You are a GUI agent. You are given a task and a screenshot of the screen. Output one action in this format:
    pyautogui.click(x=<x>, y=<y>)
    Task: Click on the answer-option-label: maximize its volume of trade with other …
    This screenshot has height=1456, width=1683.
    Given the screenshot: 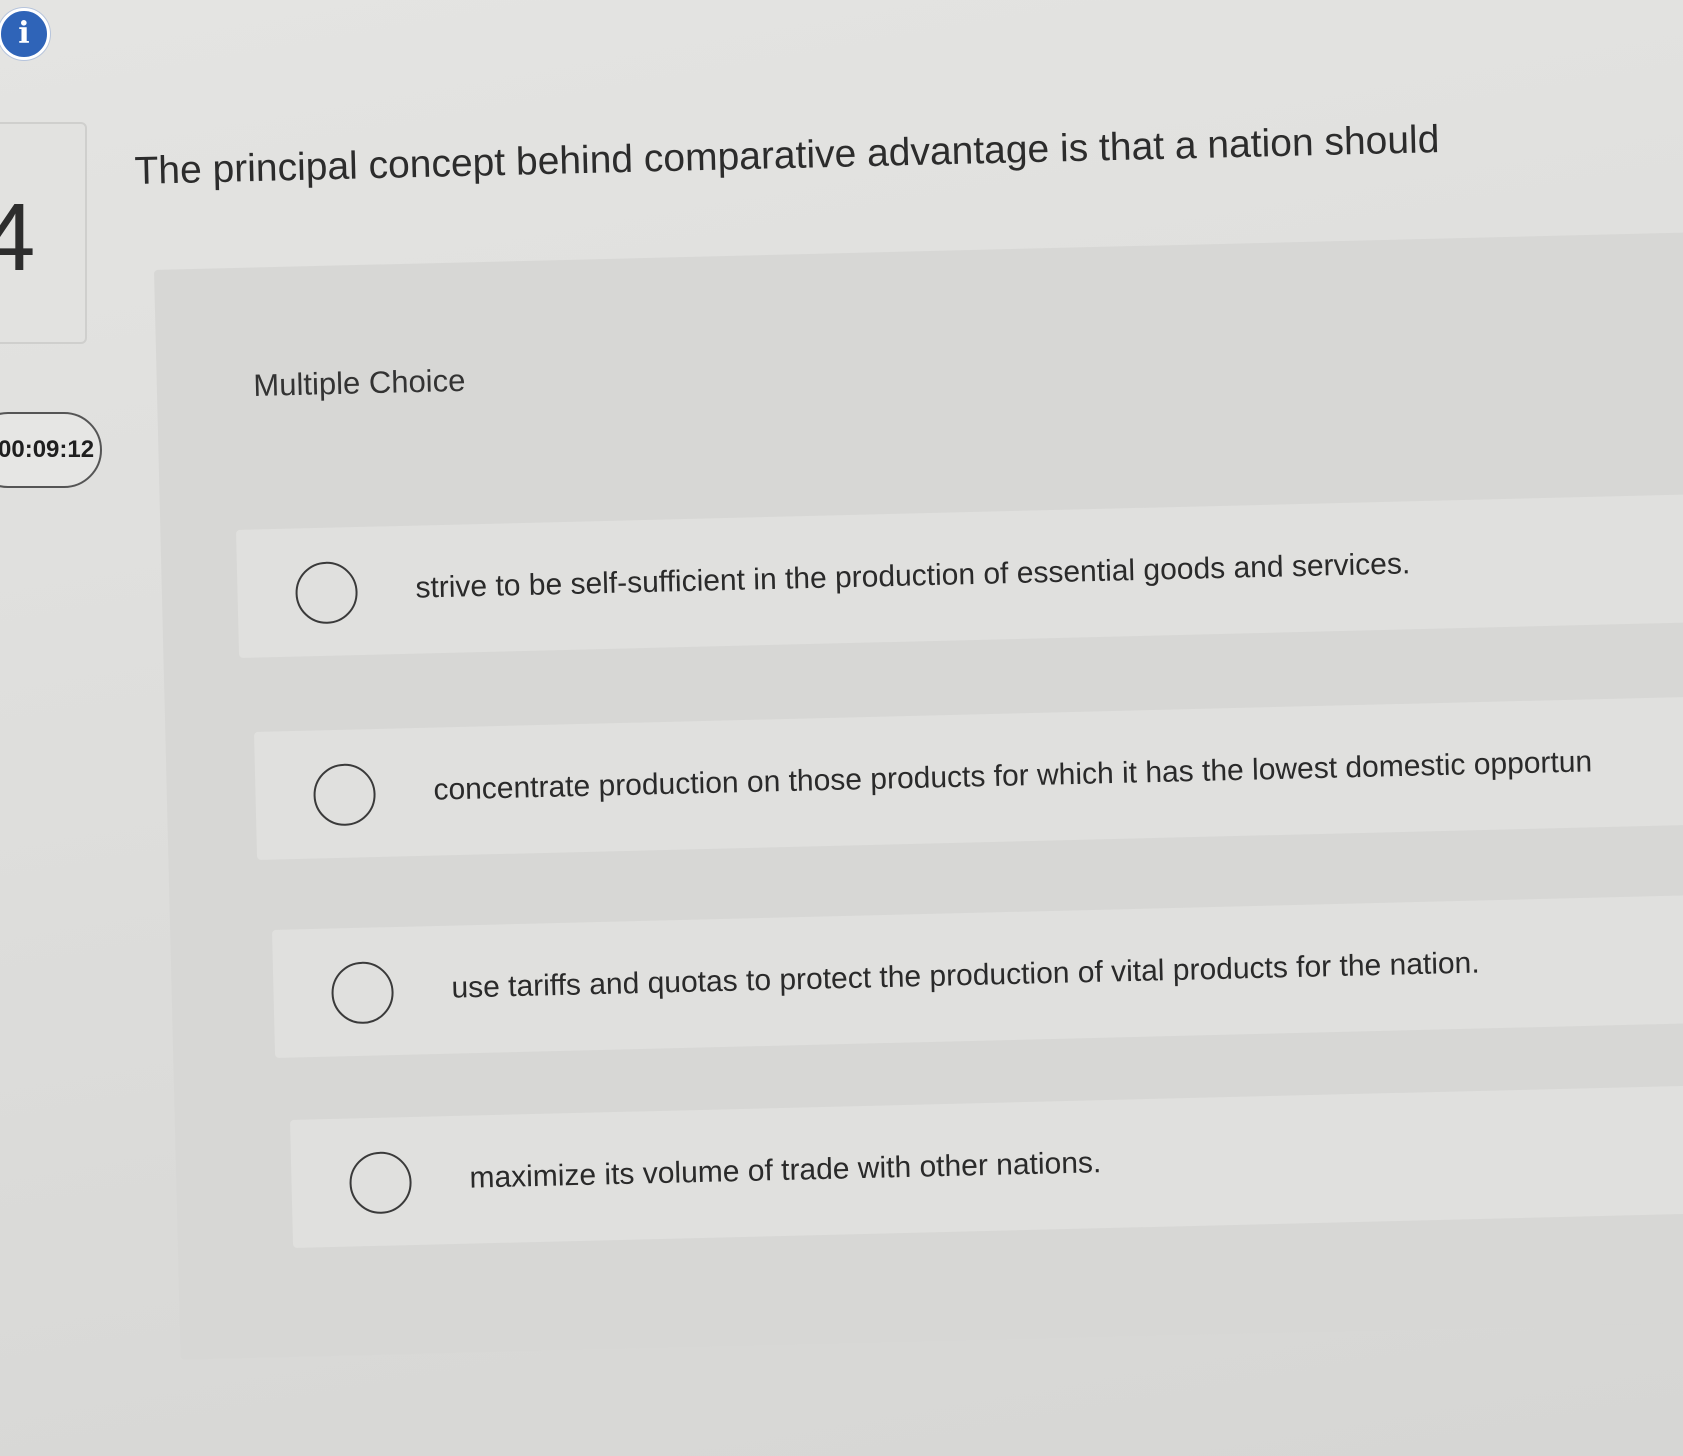 What is the action you would take?
    pyautogui.click(x=785, y=1170)
    